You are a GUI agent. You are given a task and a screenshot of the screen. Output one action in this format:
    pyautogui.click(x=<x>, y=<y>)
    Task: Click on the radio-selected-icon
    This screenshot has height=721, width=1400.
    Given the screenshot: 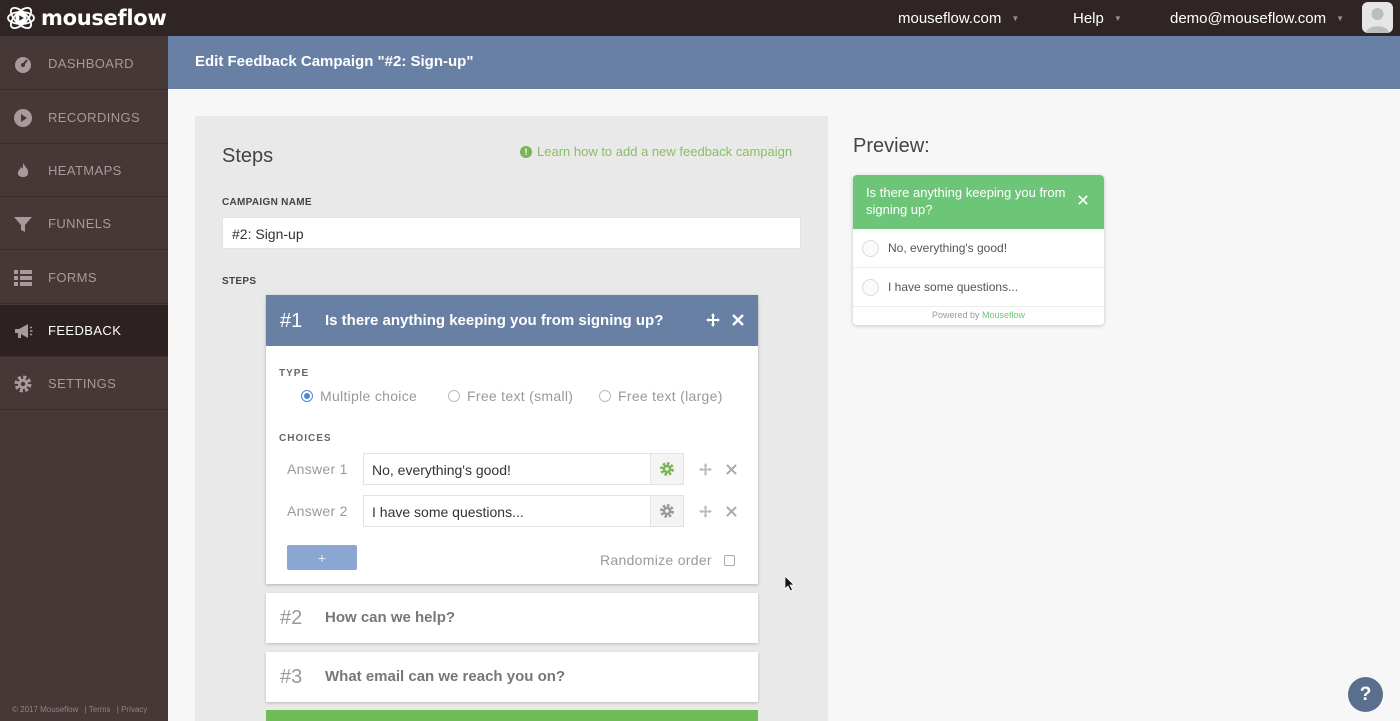 What is the action you would take?
    pyautogui.click(x=307, y=396)
    